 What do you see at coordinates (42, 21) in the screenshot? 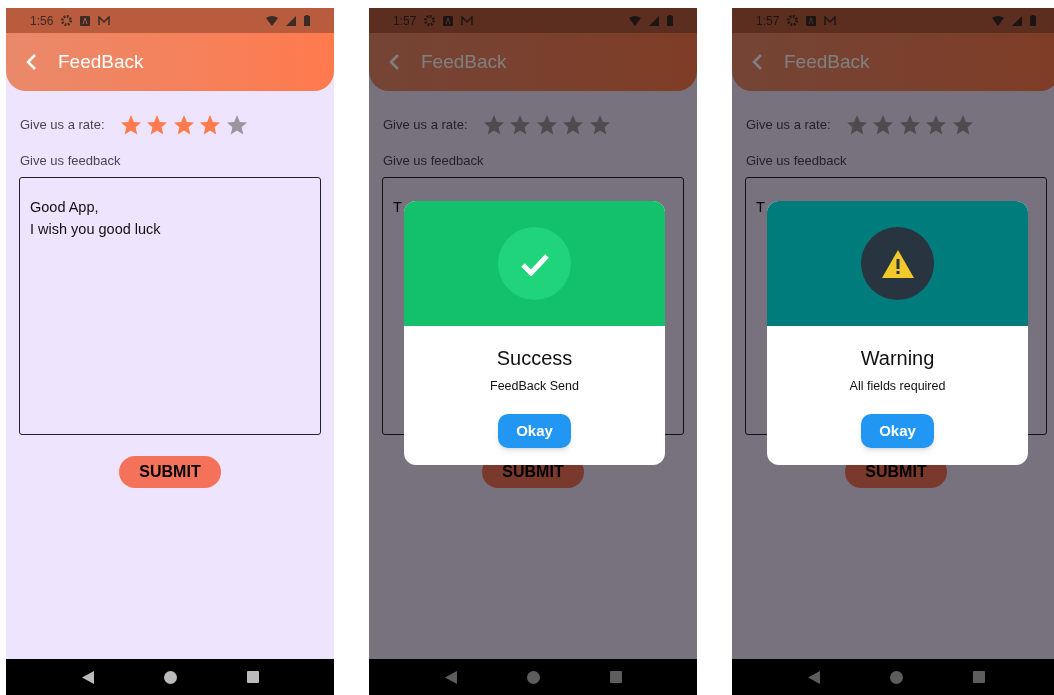
I see `status-time: 1:56` at bounding box center [42, 21].